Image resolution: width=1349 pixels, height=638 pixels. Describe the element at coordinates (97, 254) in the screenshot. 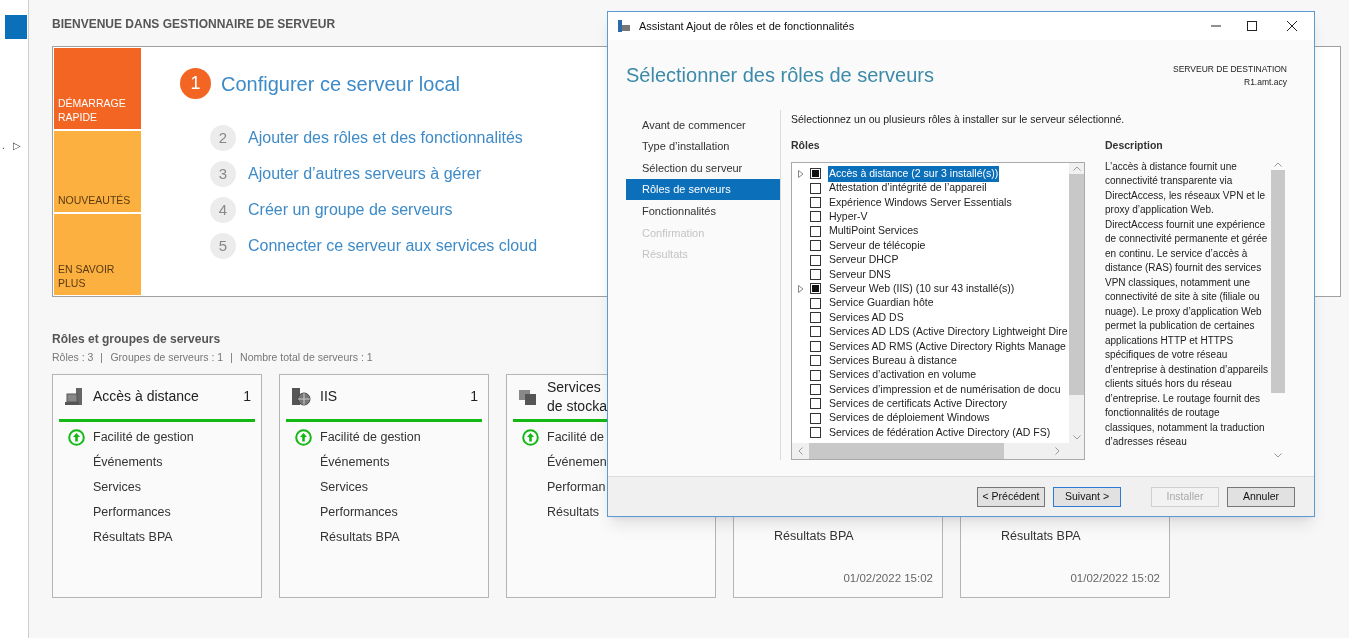

I see `quick-start-tile: EN SAVOIR PLUS` at that location.